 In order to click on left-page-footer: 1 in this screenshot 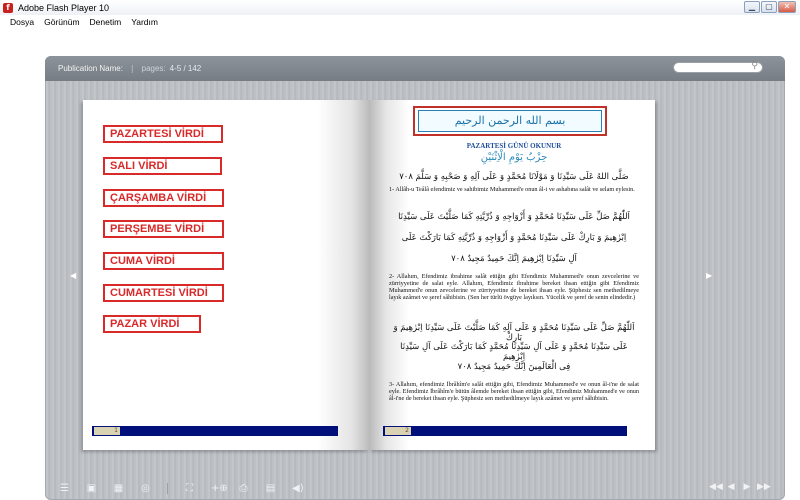, I will do `click(215, 431)`.